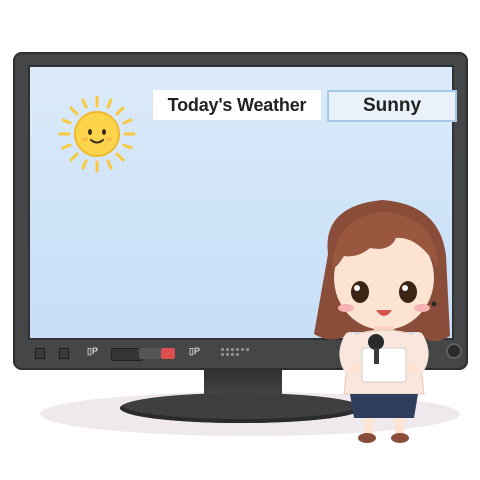  What do you see at coordinates (64, 353) in the screenshot?
I see `source-button` at bounding box center [64, 353].